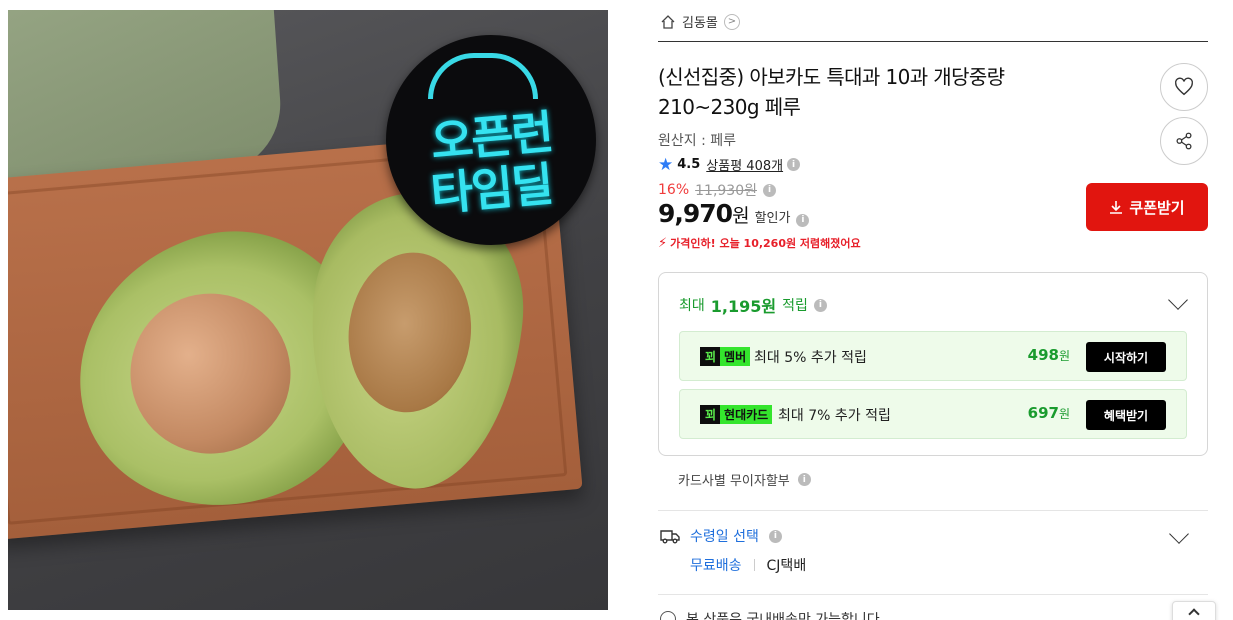  I want to click on bonus-text: 최대 5% 추가 적립, so click(810, 358).